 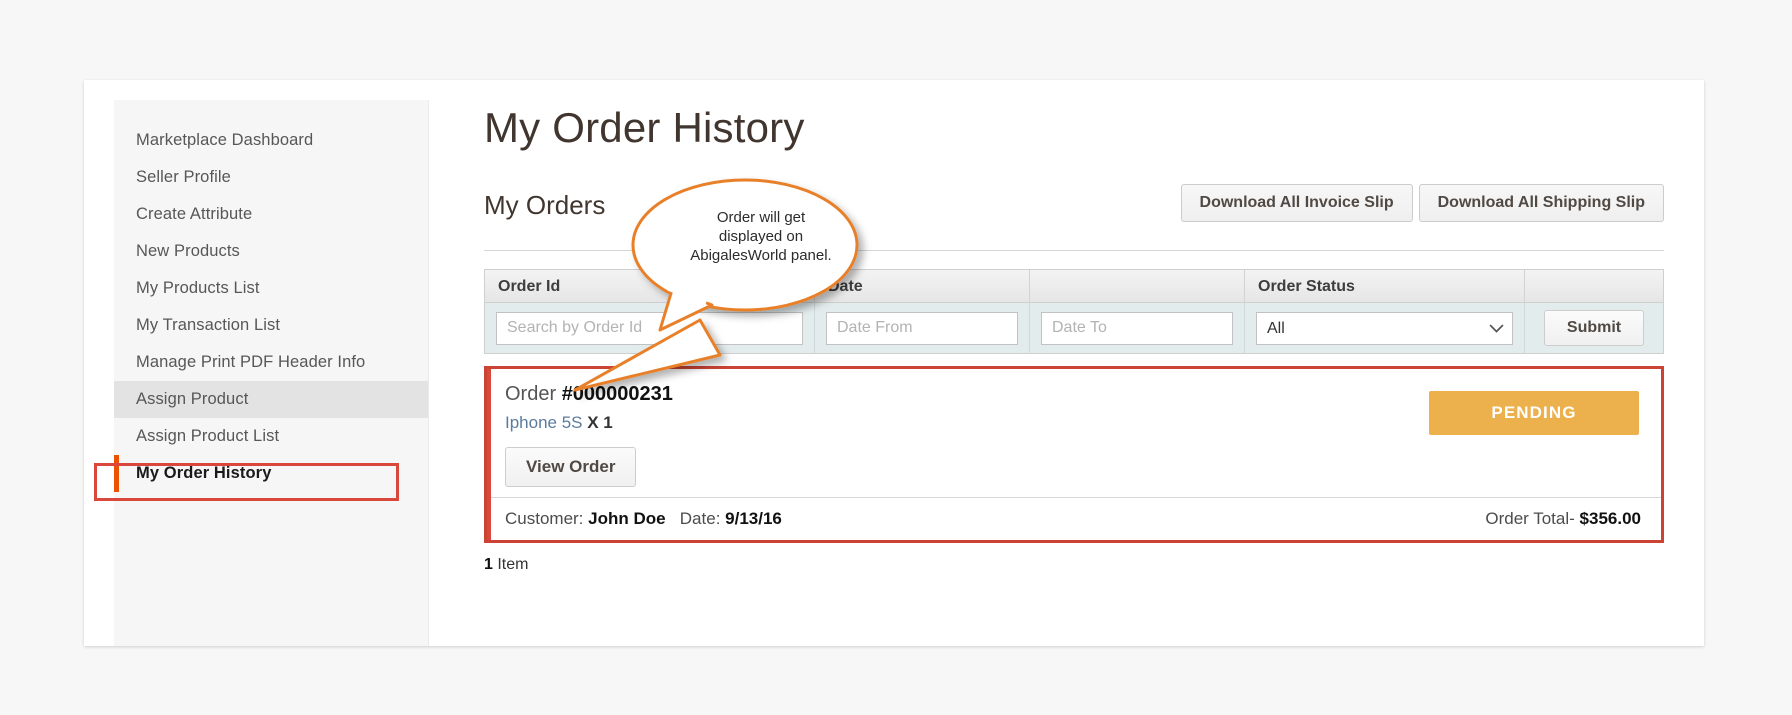 What do you see at coordinates (1541, 203) in the screenshot?
I see `download-all-shipping-slip-button: Download All Shipping Slip` at bounding box center [1541, 203].